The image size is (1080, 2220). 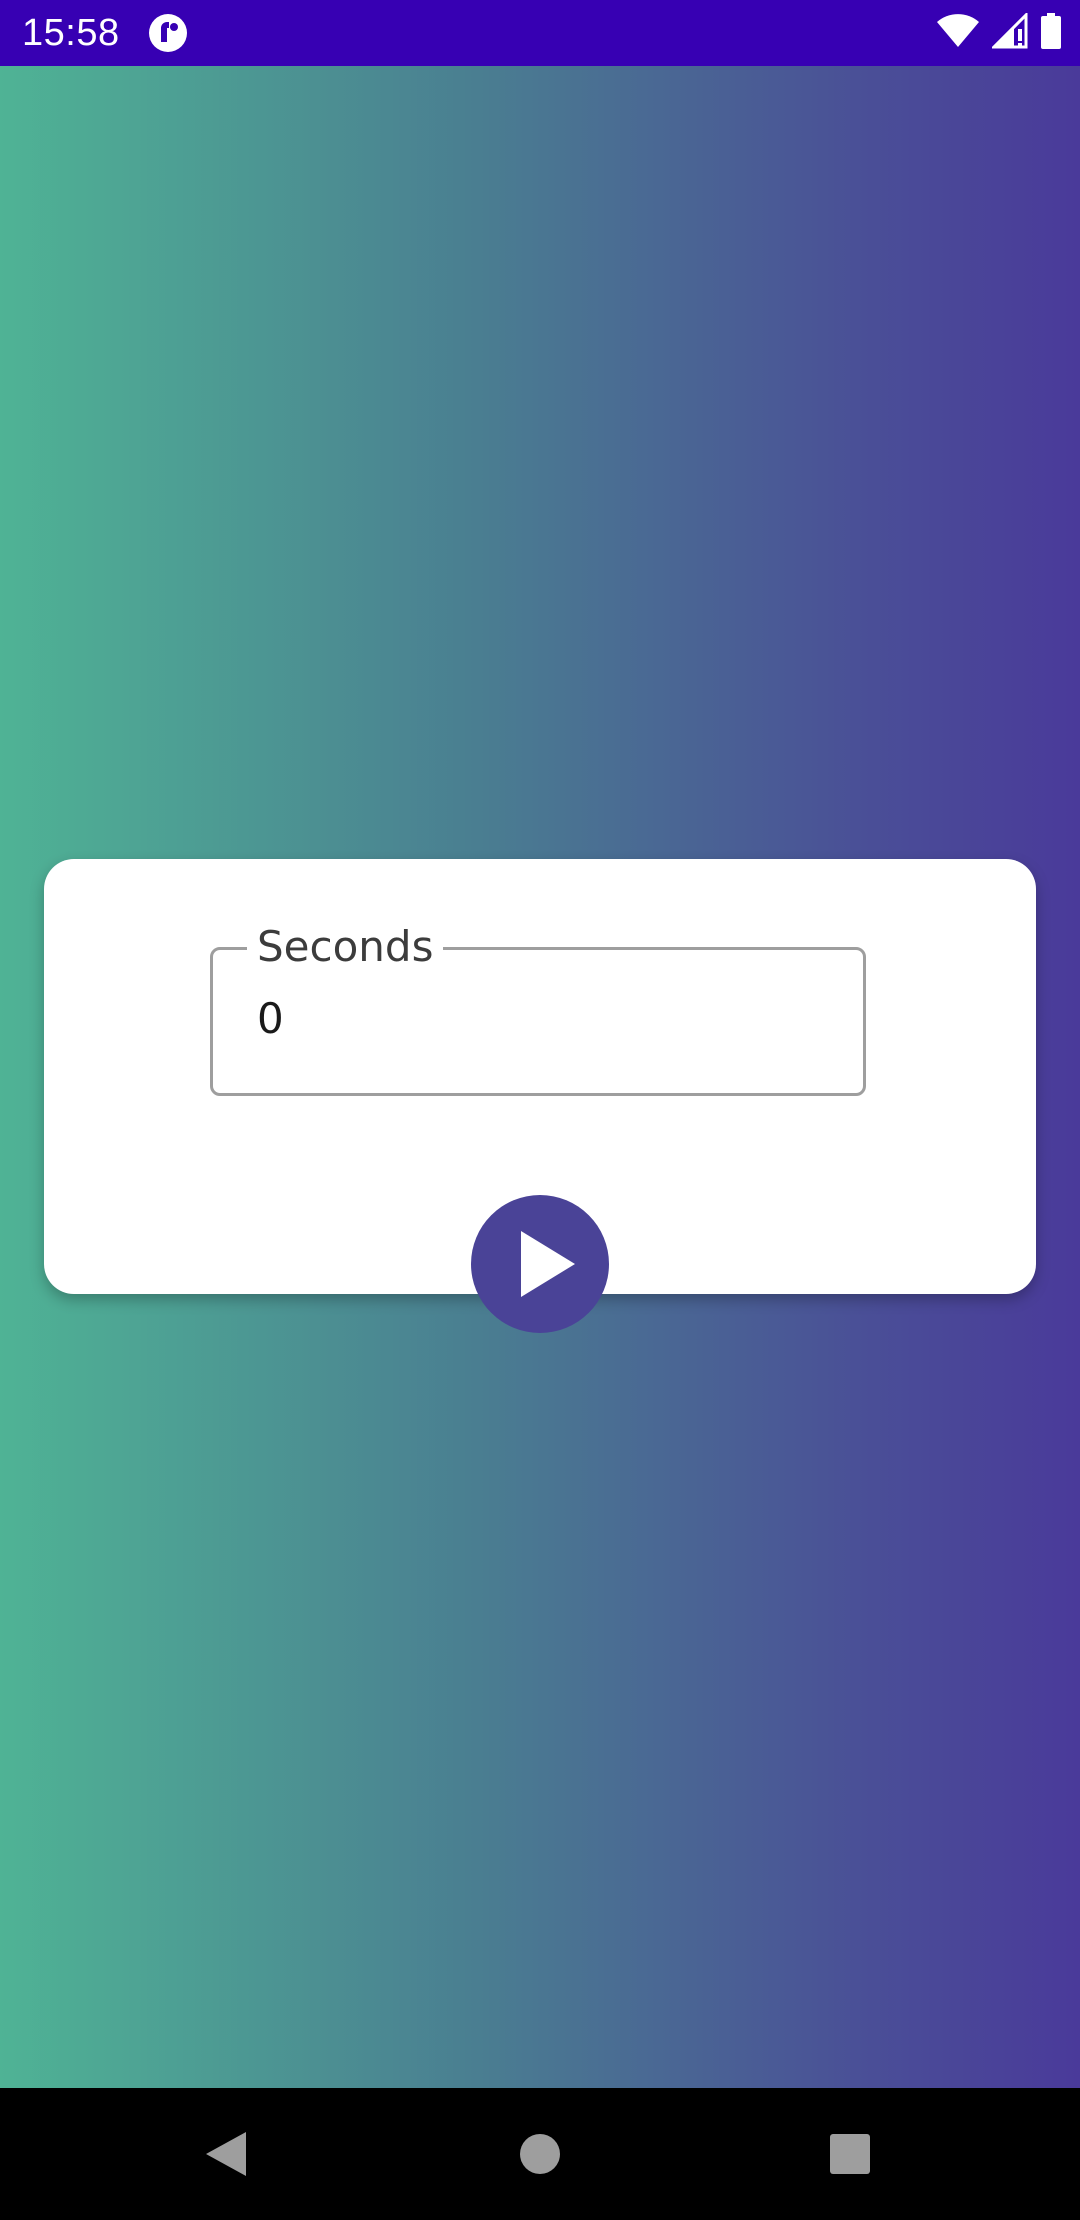 I want to click on app-notification-icon, so click(x=168, y=33).